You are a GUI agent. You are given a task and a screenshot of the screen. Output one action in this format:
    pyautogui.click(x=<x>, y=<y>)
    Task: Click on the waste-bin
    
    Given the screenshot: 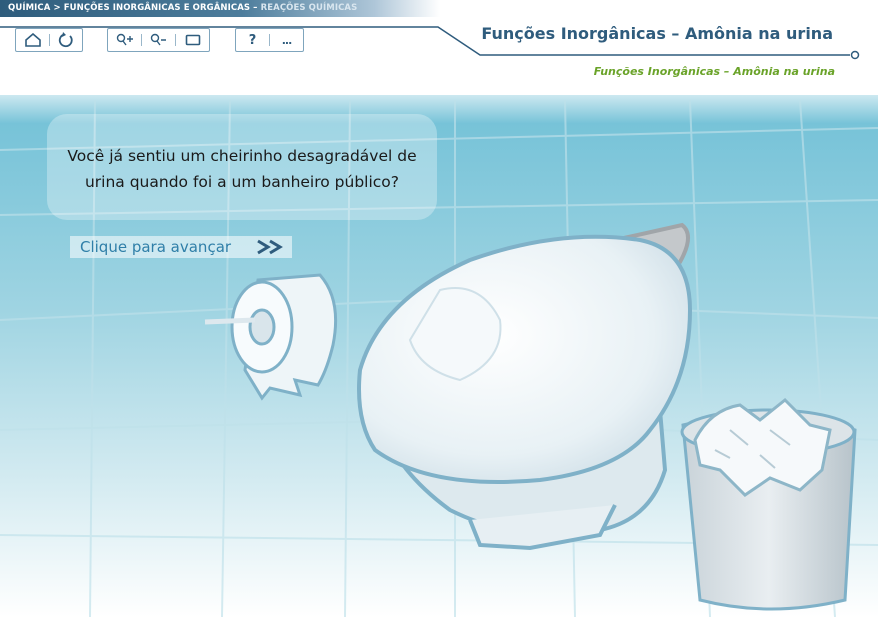 What is the action you would take?
    pyautogui.click(x=768, y=504)
    